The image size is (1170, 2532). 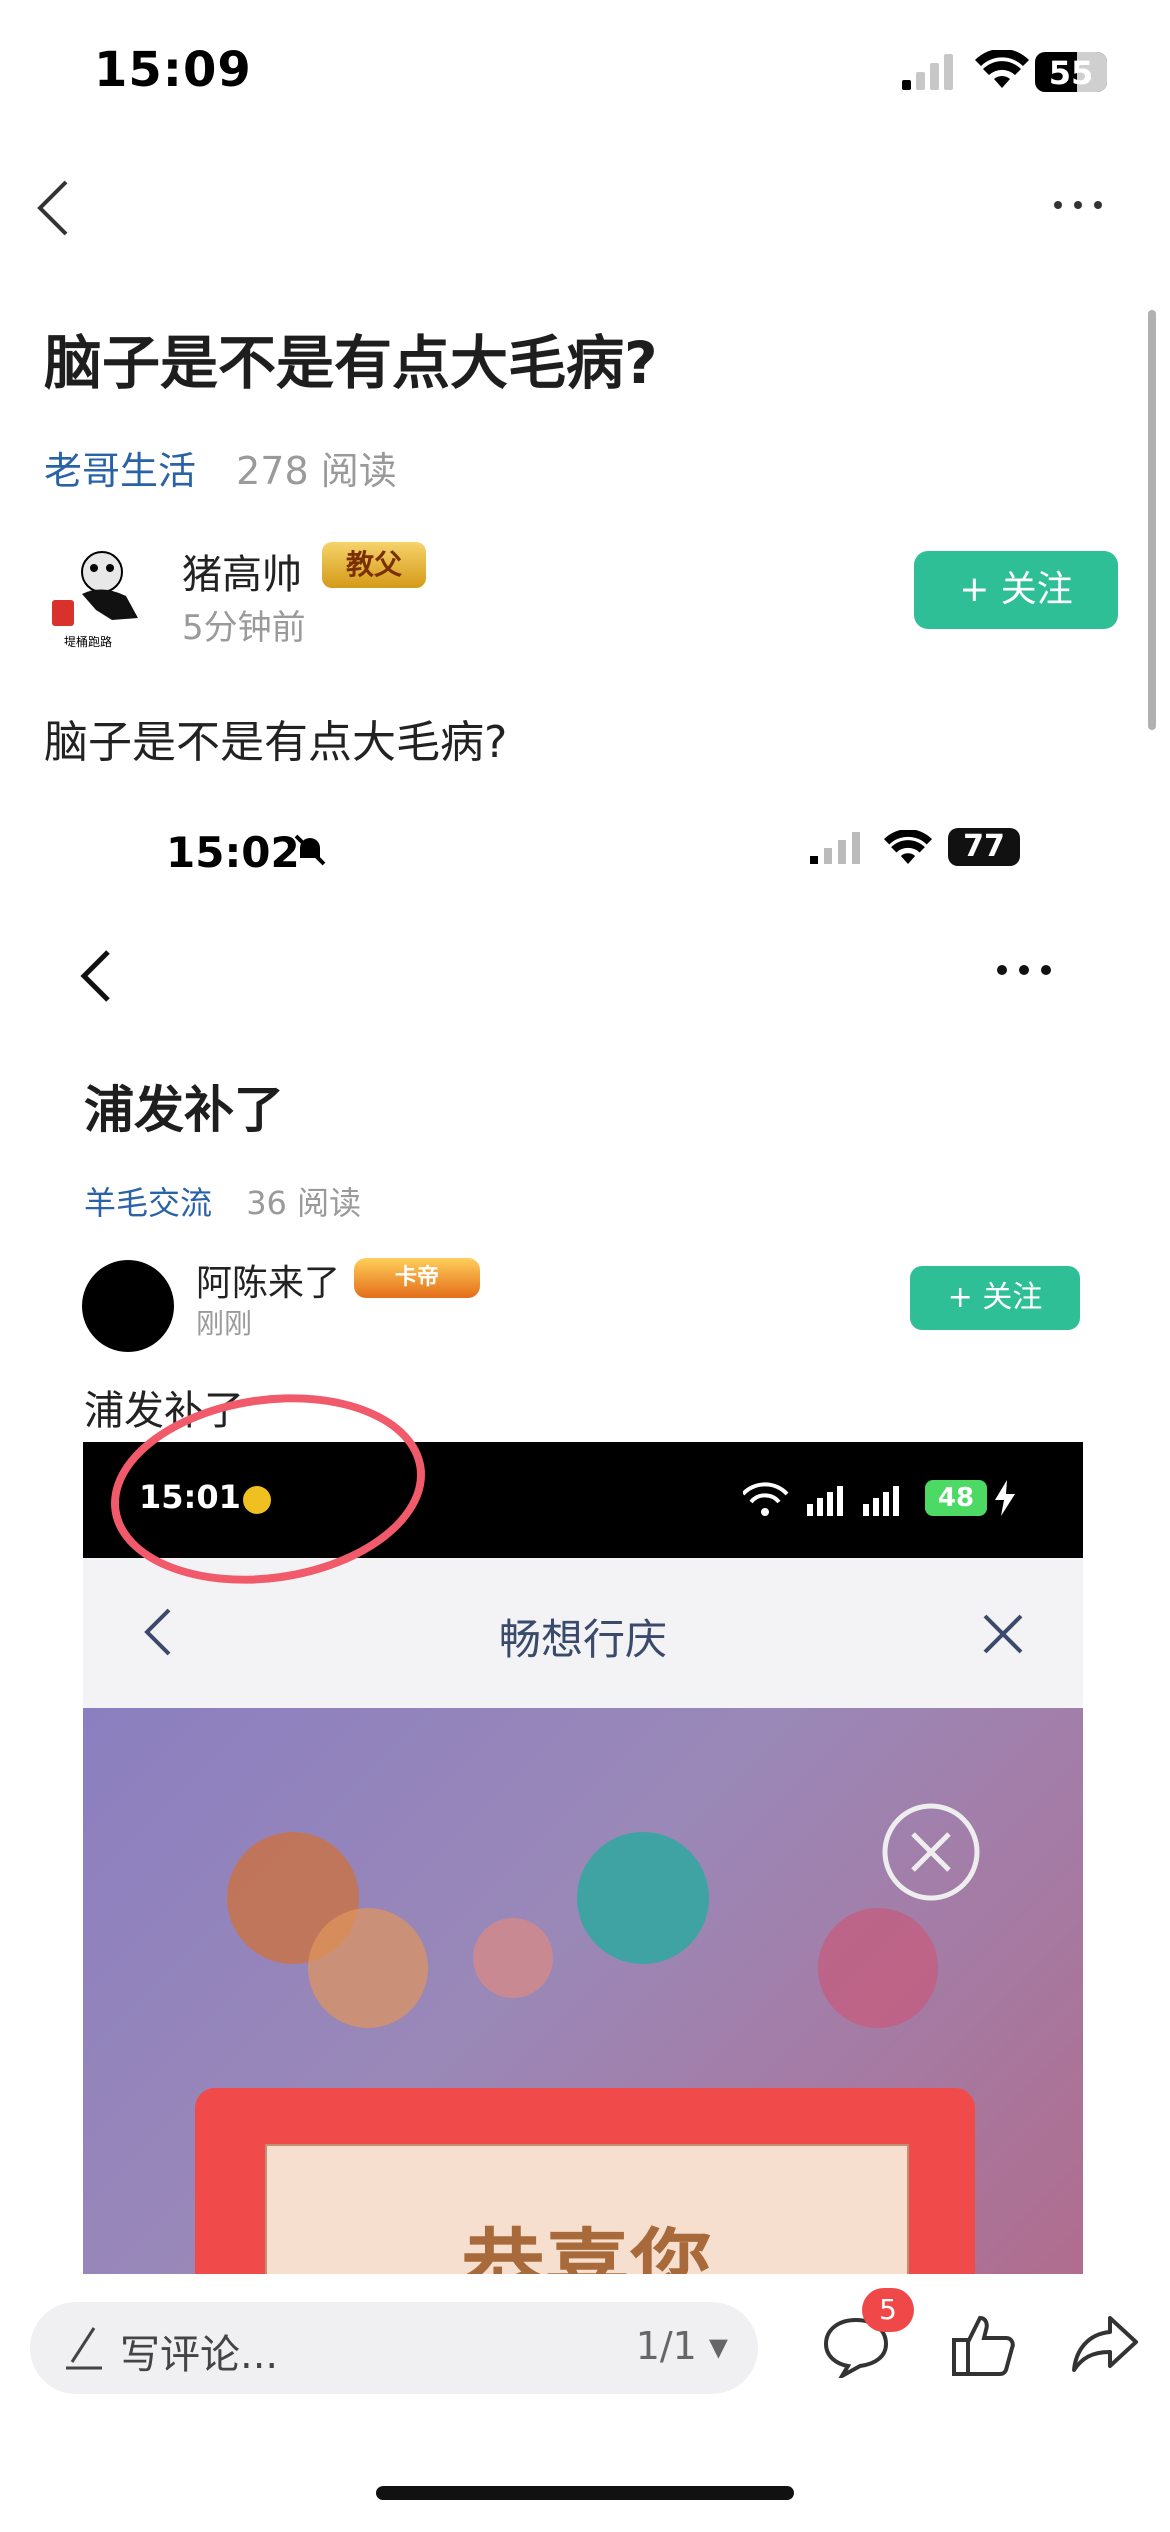 I want to click on post-meta: 老哥生活 278 阅读, so click(x=220, y=467).